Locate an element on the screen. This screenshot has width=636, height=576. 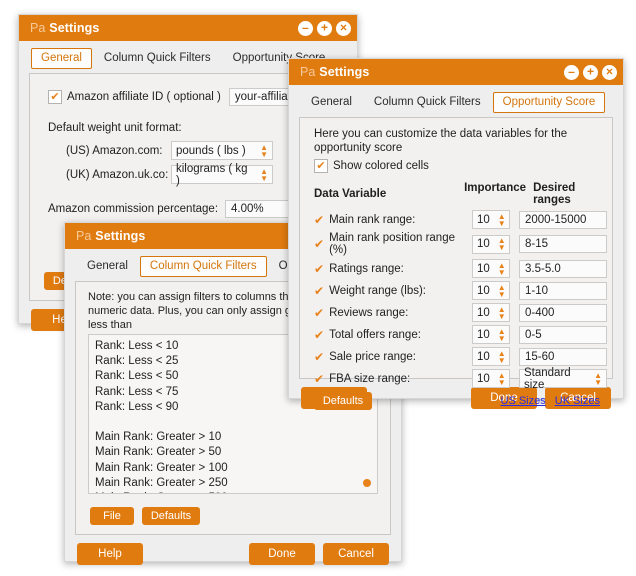
help-button: Help is located at coordinates (110, 554).